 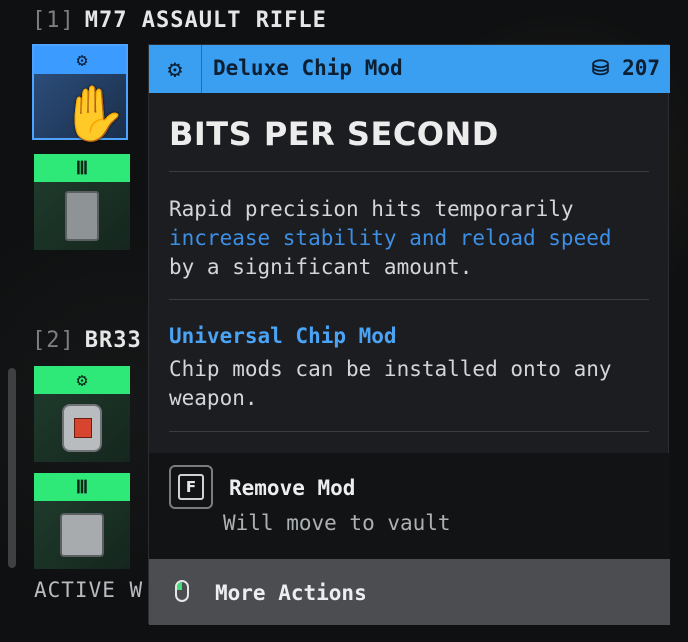 What do you see at coordinates (94, 113) in the screenshot?
I see `hand-cursor-icon: ✋` at bounding box center [94, 113].